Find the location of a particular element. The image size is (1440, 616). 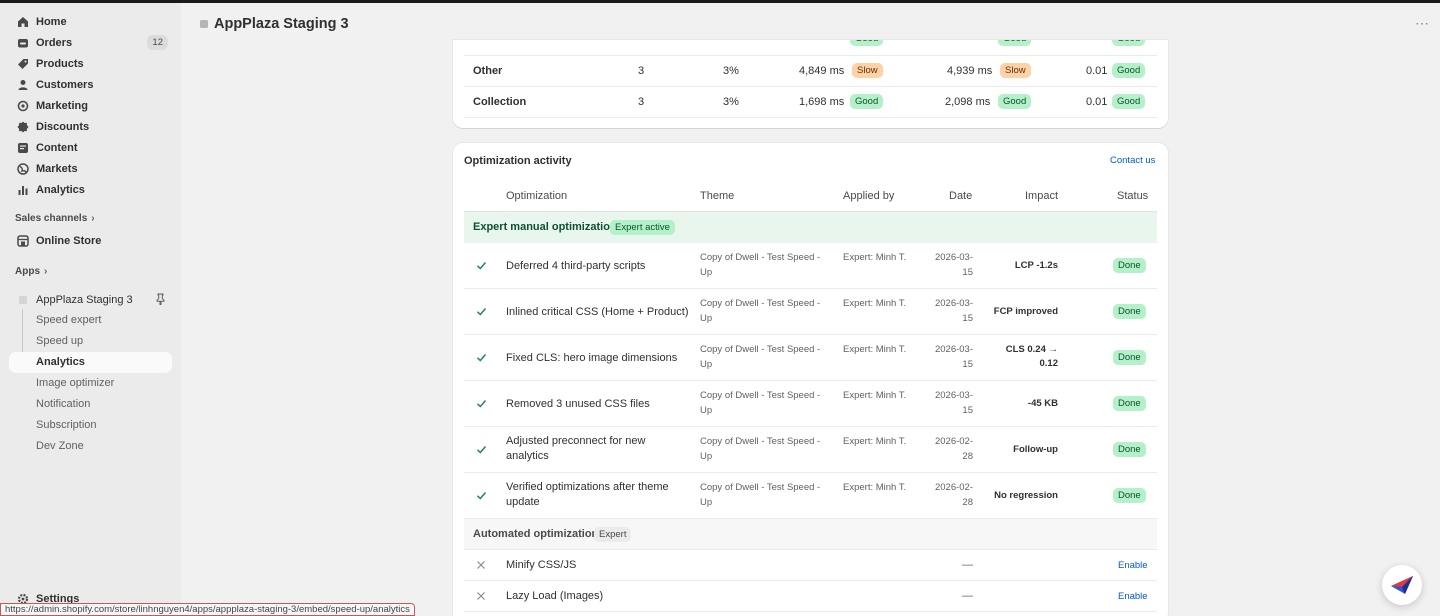

column-header-optimization: Optimization is located at coordinates (537, 196).